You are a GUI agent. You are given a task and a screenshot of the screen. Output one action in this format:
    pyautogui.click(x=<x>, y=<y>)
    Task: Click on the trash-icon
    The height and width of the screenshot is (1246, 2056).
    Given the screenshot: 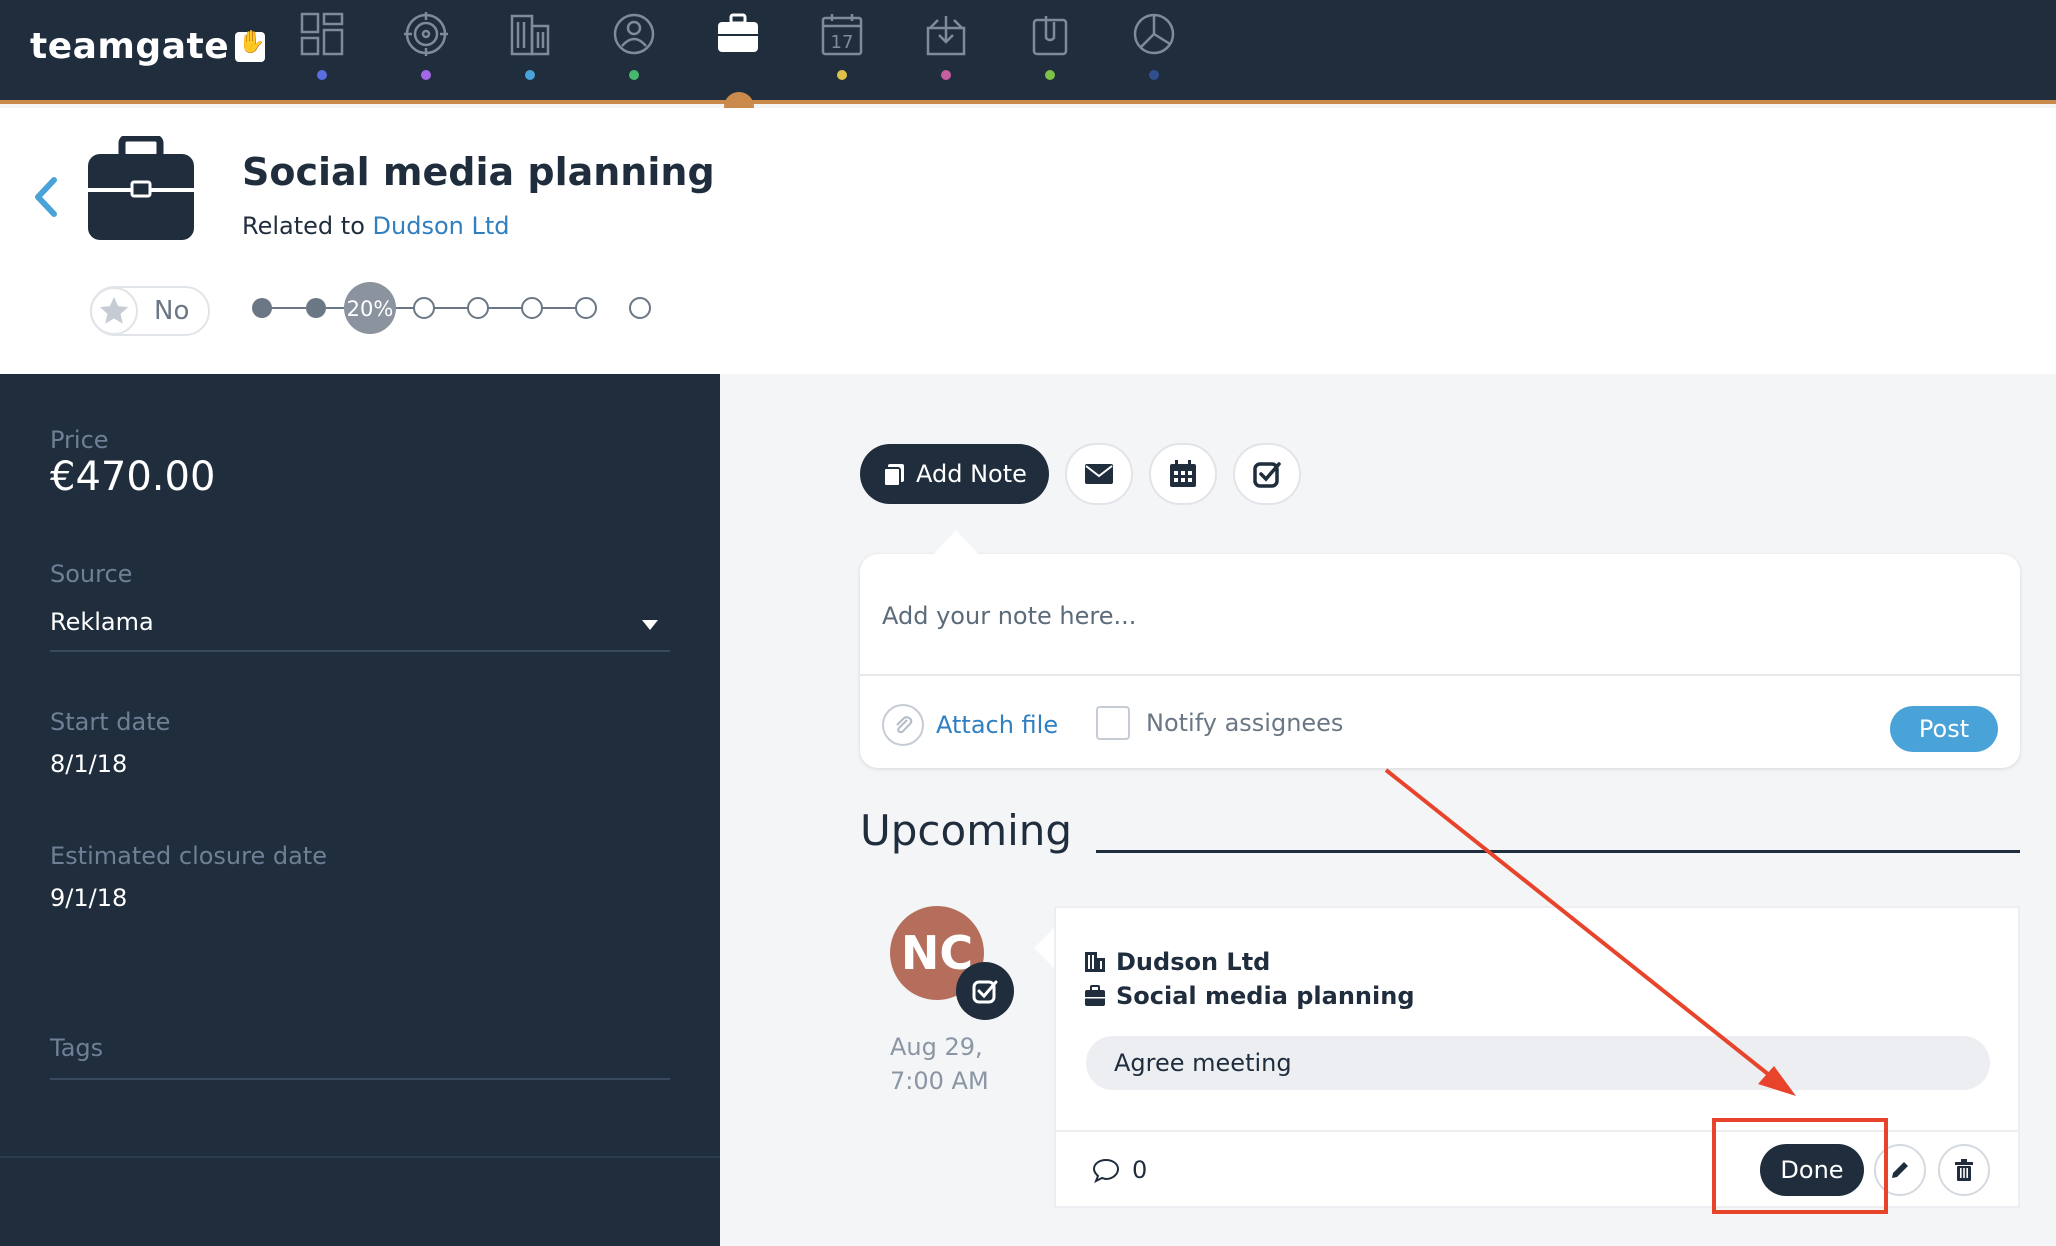 What is the action you would take?
    pyautogui.click(x=1964, y=1170)
    